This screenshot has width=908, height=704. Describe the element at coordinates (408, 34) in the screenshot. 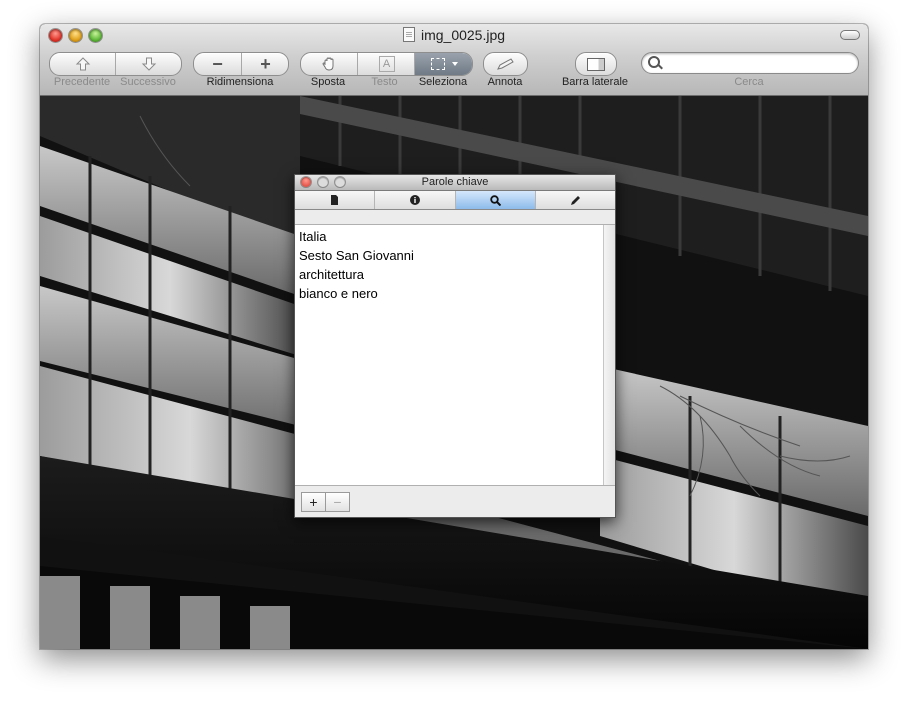

I see `document-proxy-icon` at that location.